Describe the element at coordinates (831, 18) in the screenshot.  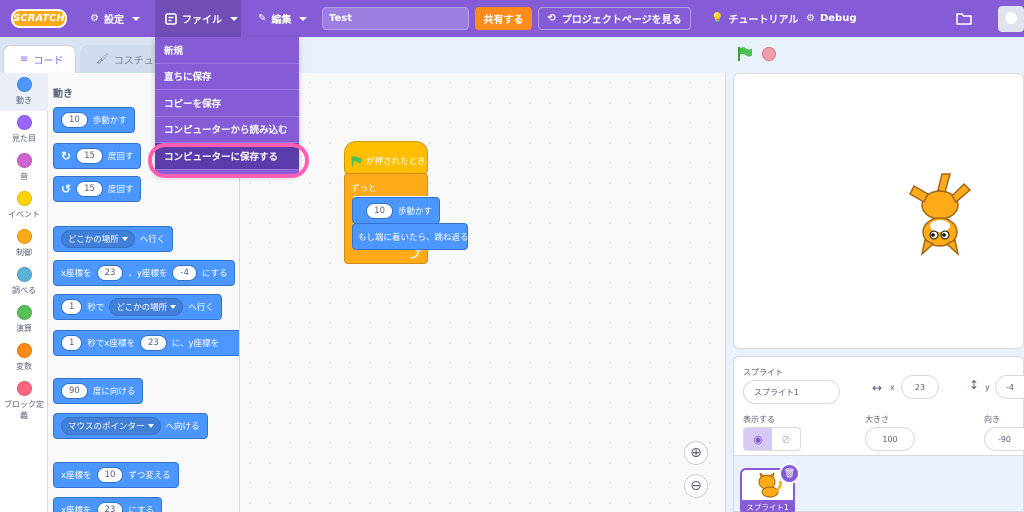
I see `debug-button: ⚙ Debug` at that location.